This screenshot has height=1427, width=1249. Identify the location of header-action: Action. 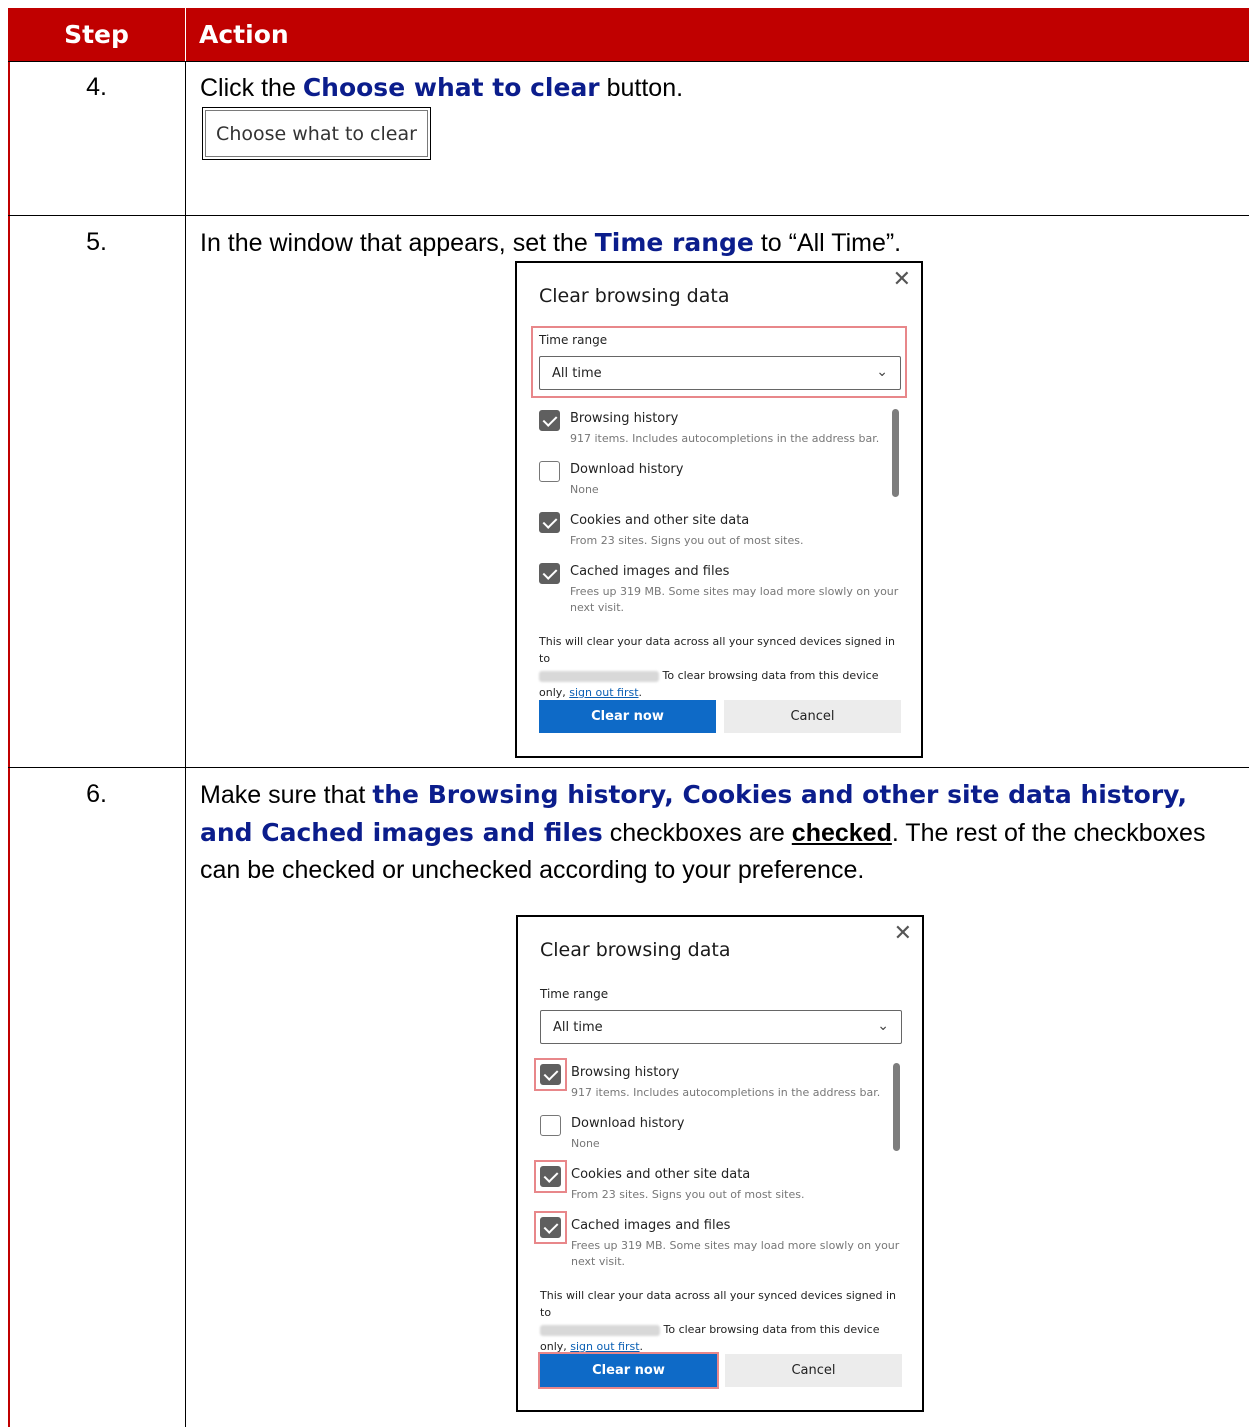
(244, 34).